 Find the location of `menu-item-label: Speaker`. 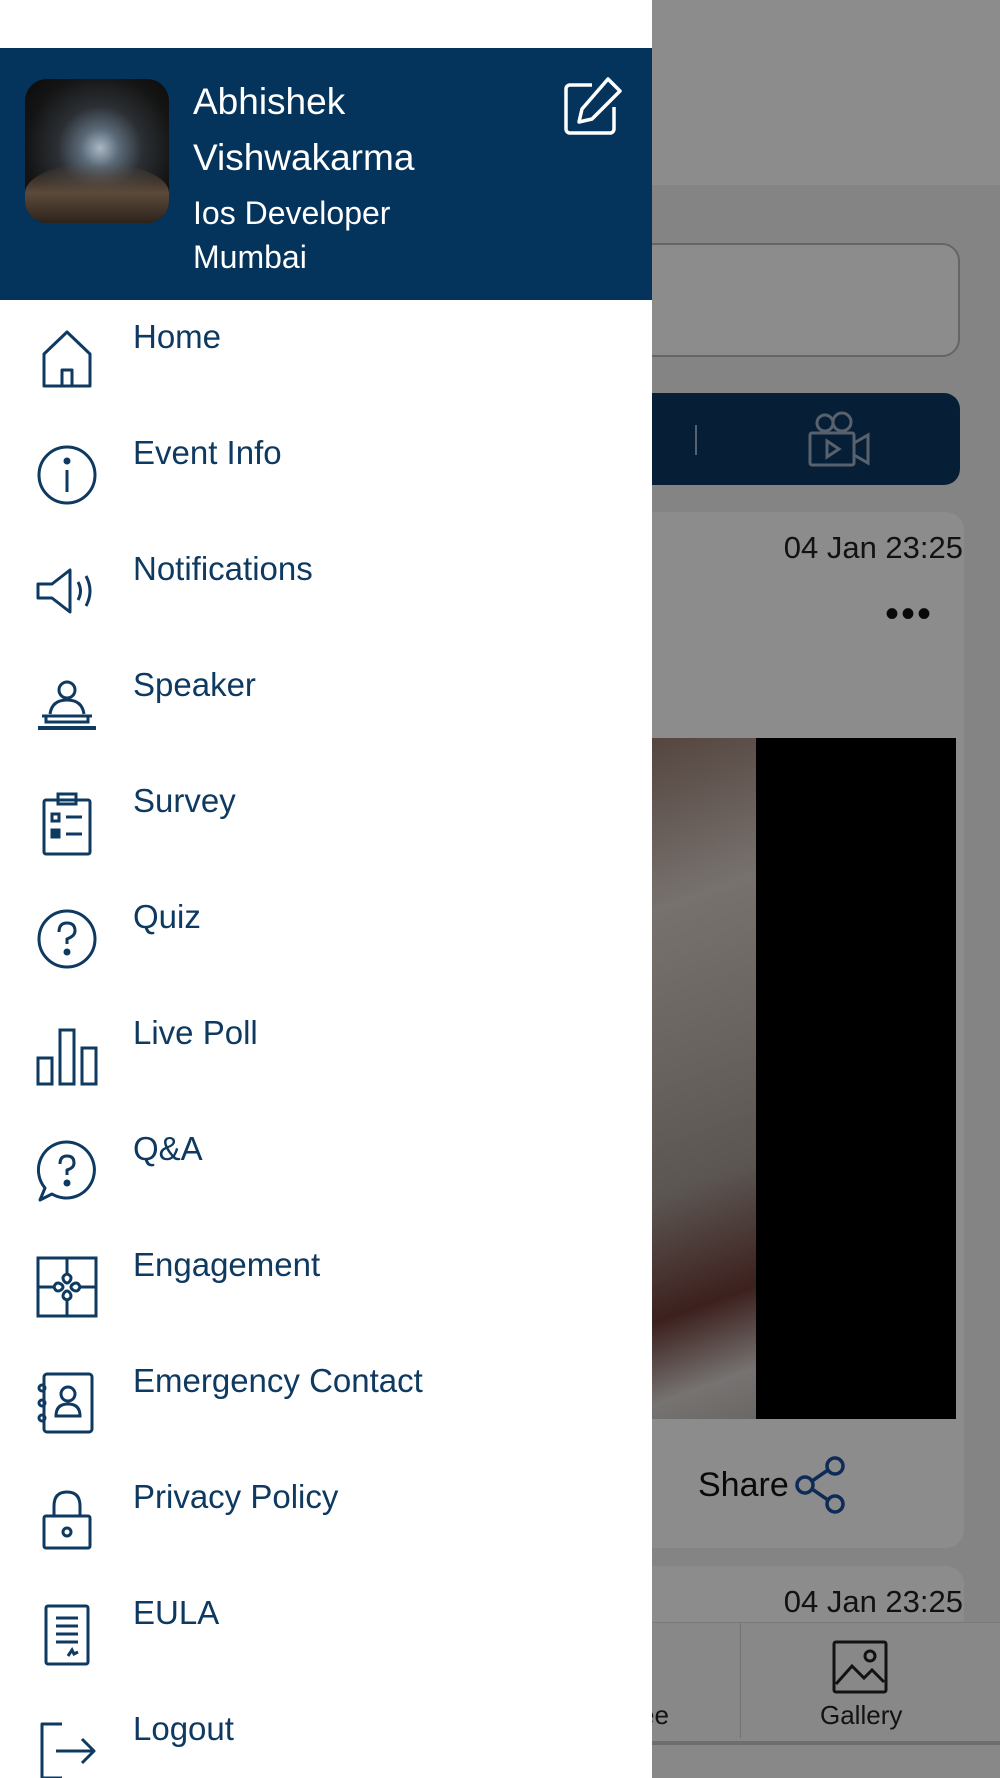

menu-item-label: Speaker is located at coordinates (194, 684).